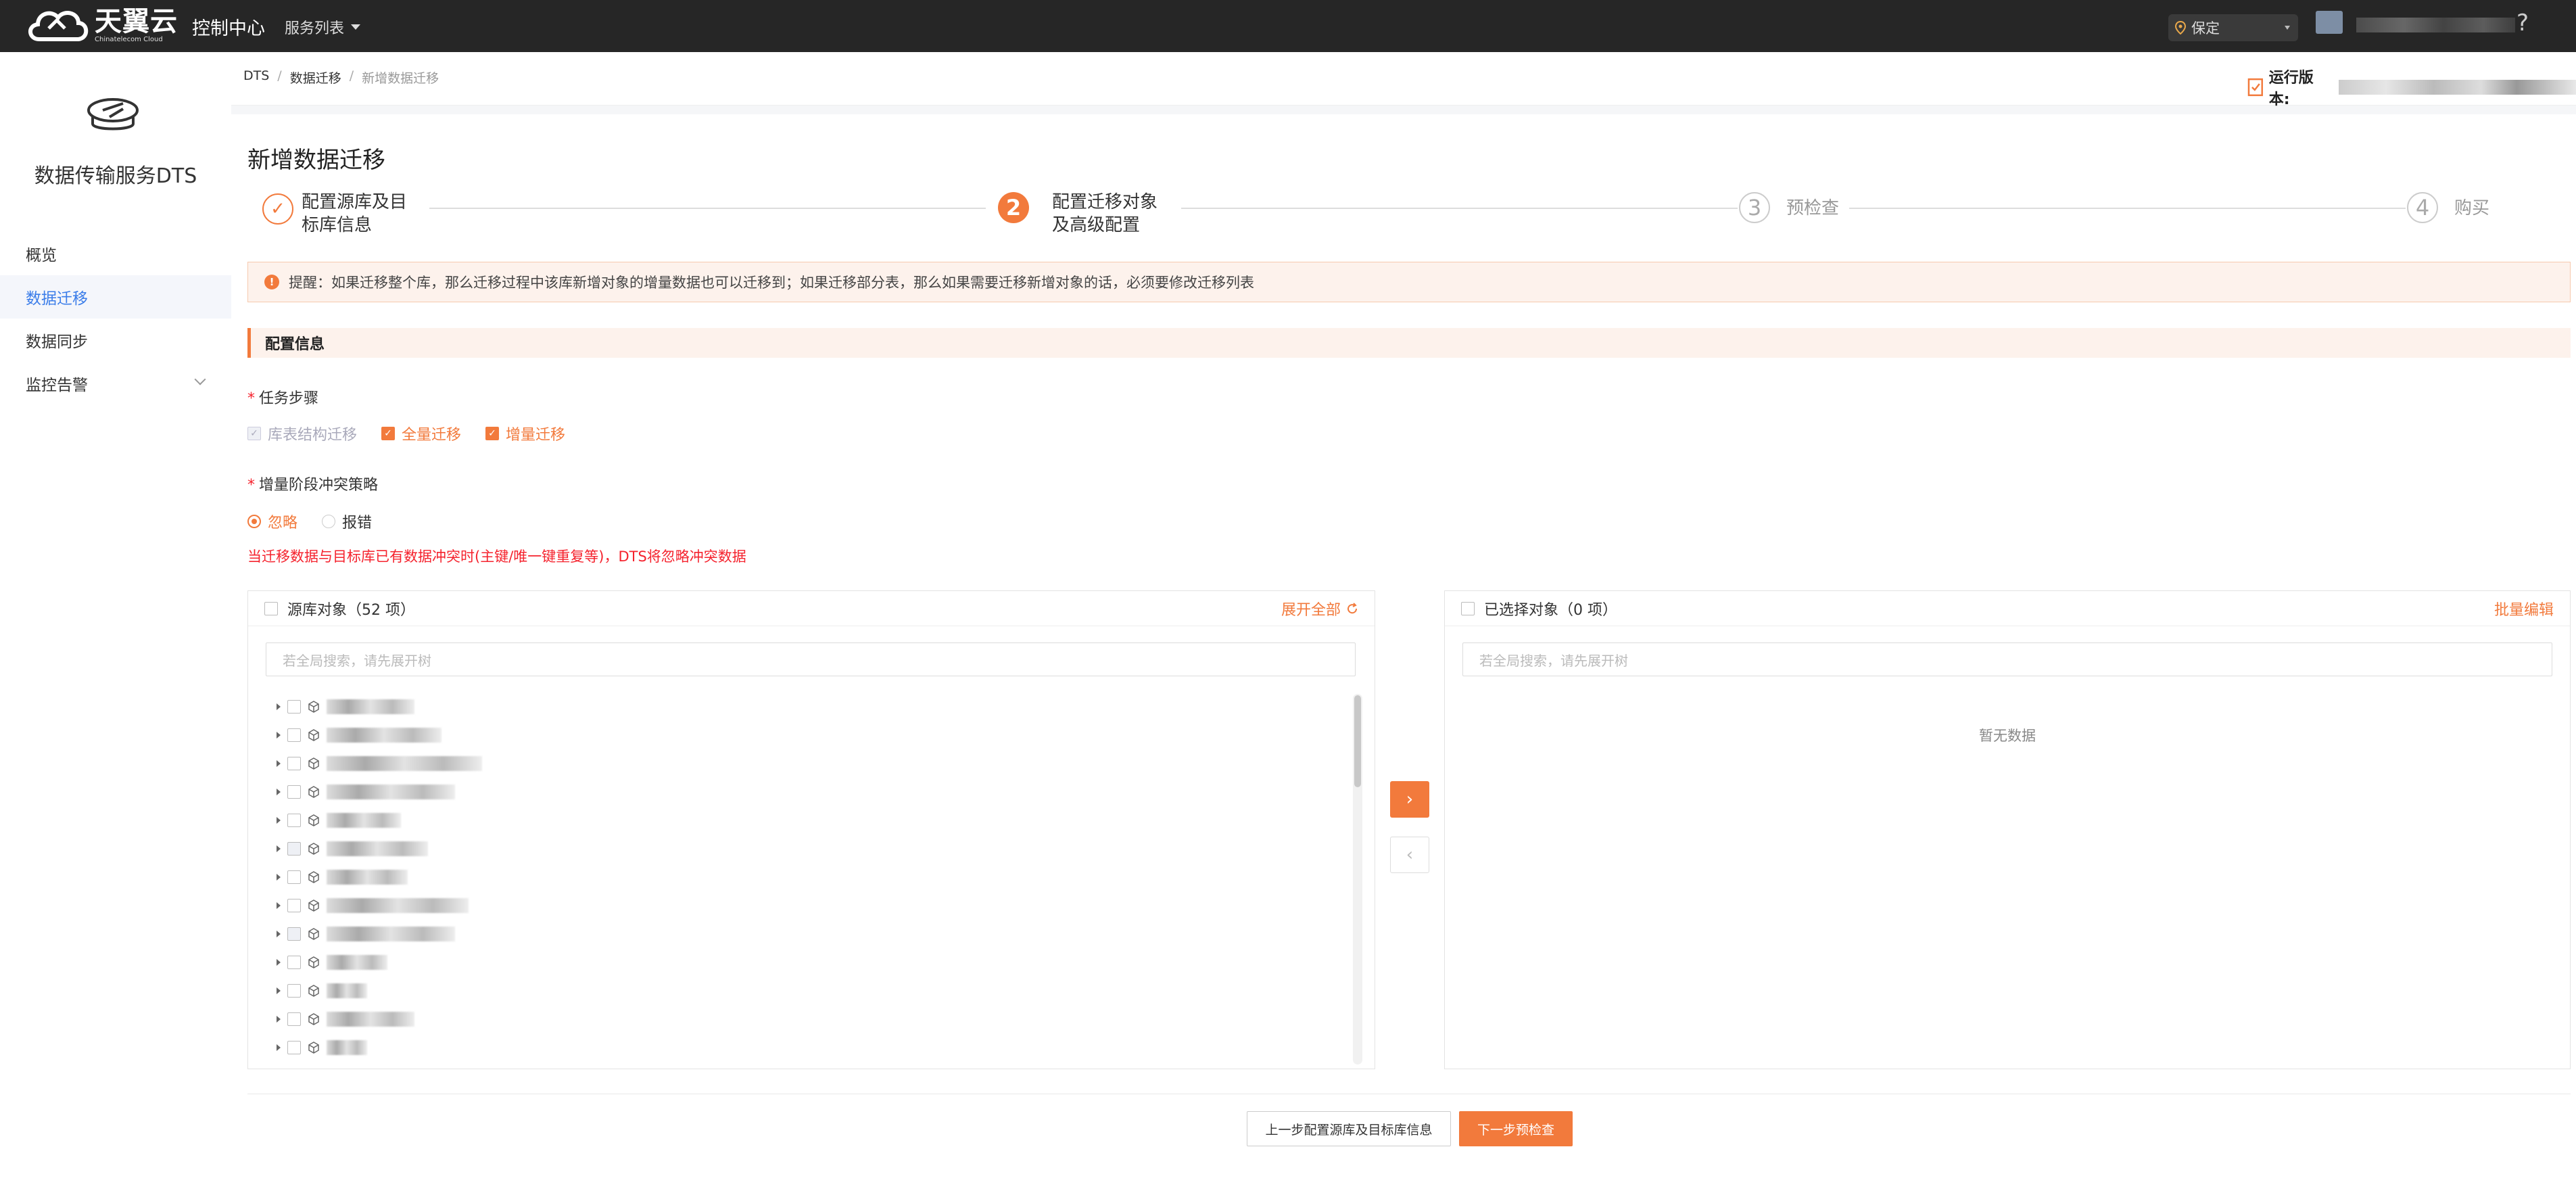 This screenshot has height=1193, width=2576. What do you see at coordinates (256, 77) in the screenshot?
I see `breadcrumb-dts: DTS` at bounding box center [256, 77].